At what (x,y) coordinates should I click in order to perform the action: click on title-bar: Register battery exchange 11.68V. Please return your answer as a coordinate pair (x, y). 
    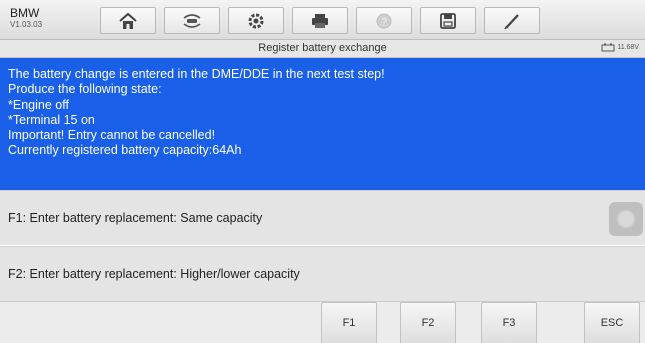
    Looking at the image, I should click on (322, 49).